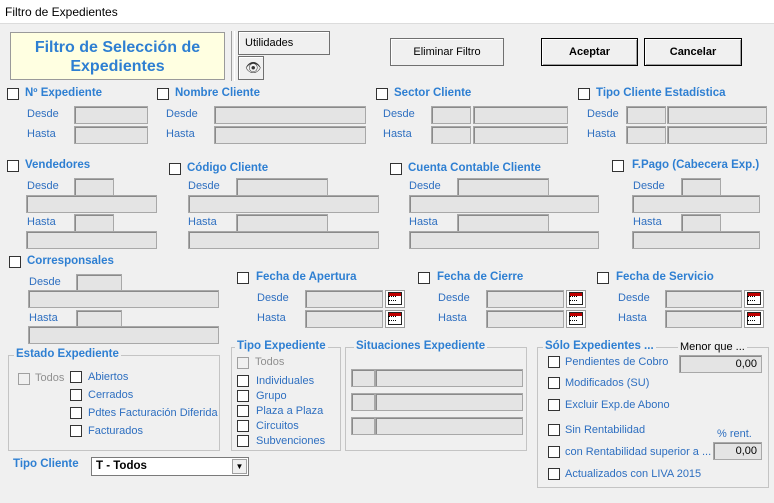  Describe the element at coordinates (94, 187) in the screenshot. I see `vendedores-desde-code` at that location.